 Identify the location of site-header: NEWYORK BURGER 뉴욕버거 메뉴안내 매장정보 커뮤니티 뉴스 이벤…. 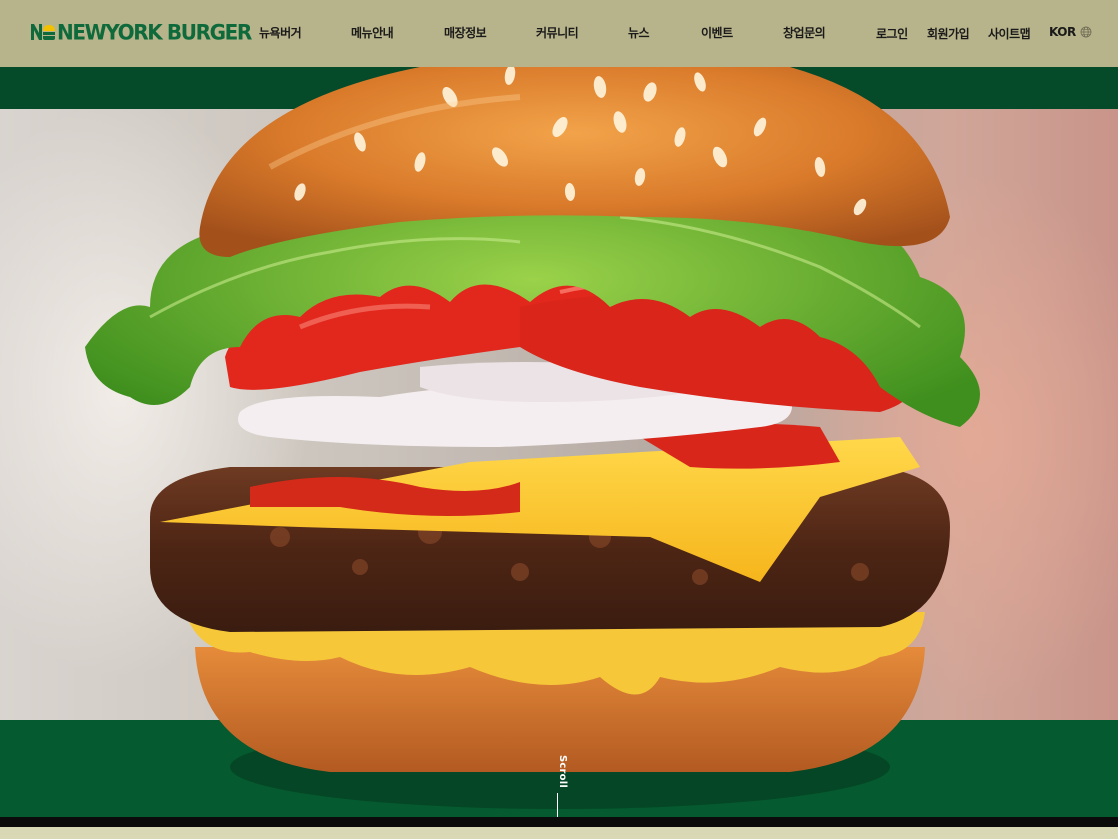
(559, 33).